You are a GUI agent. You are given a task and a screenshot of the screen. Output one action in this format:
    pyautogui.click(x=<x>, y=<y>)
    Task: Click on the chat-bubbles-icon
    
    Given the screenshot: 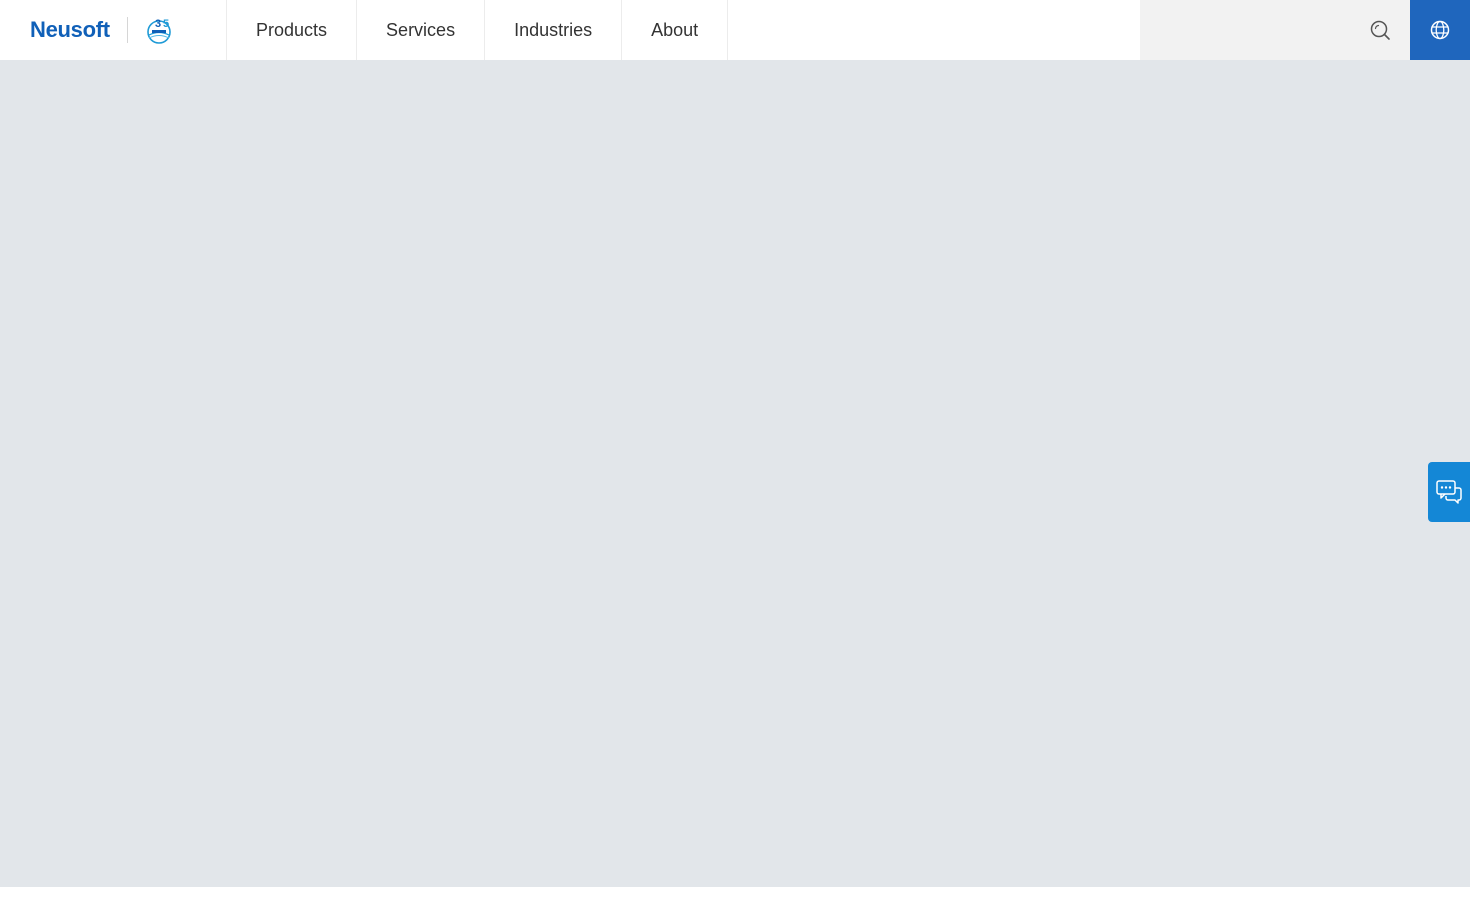 What is the action you would take?
    pyautogui.click(x=1449, y=492)
    